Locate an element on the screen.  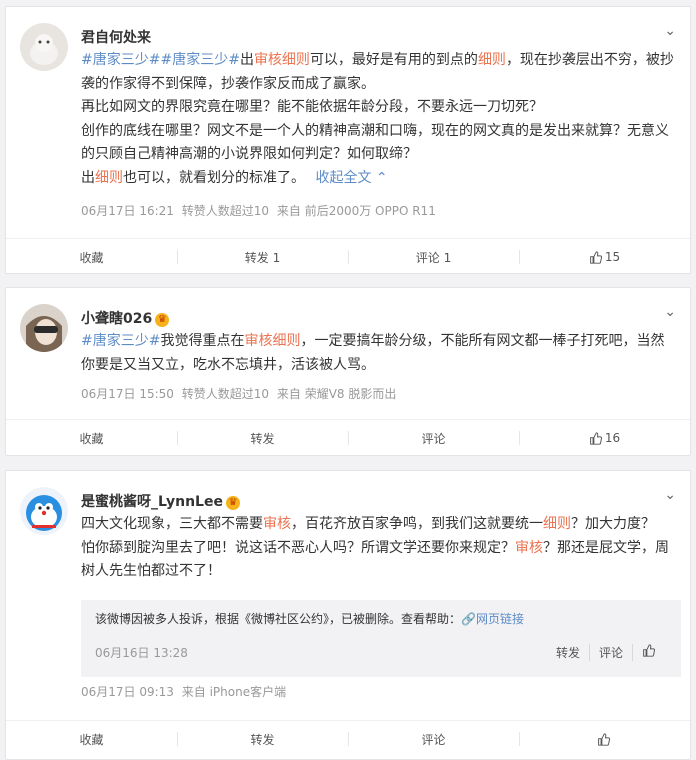
text-line: 树人先生怕都过不了！ is located at coordinates (151, 571).